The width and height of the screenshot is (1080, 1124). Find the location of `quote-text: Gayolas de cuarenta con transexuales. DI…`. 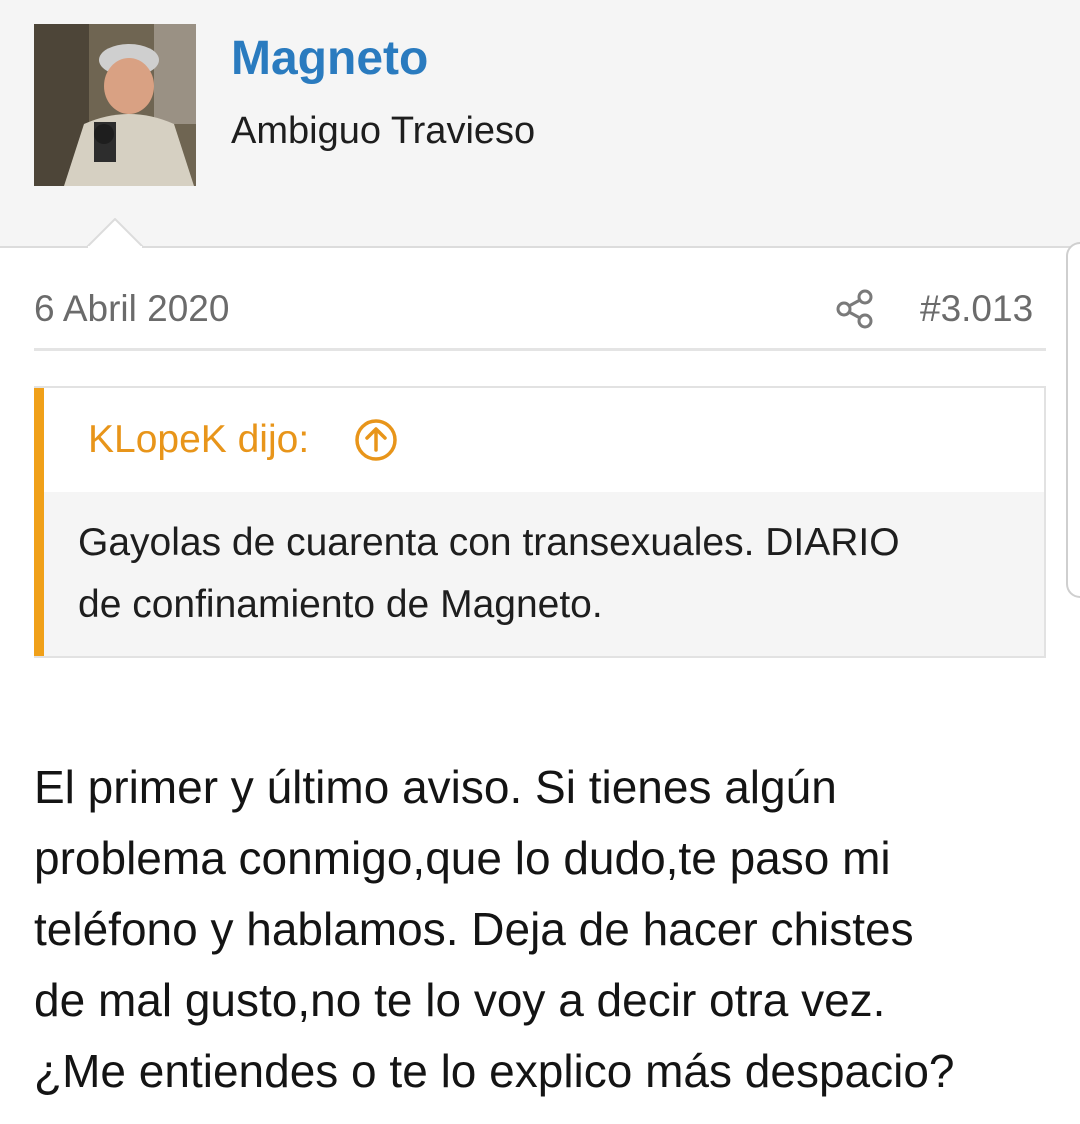

quote-text: Gayolas de cuarenta con transexuales. DI… is located at coordinates (548, 574).